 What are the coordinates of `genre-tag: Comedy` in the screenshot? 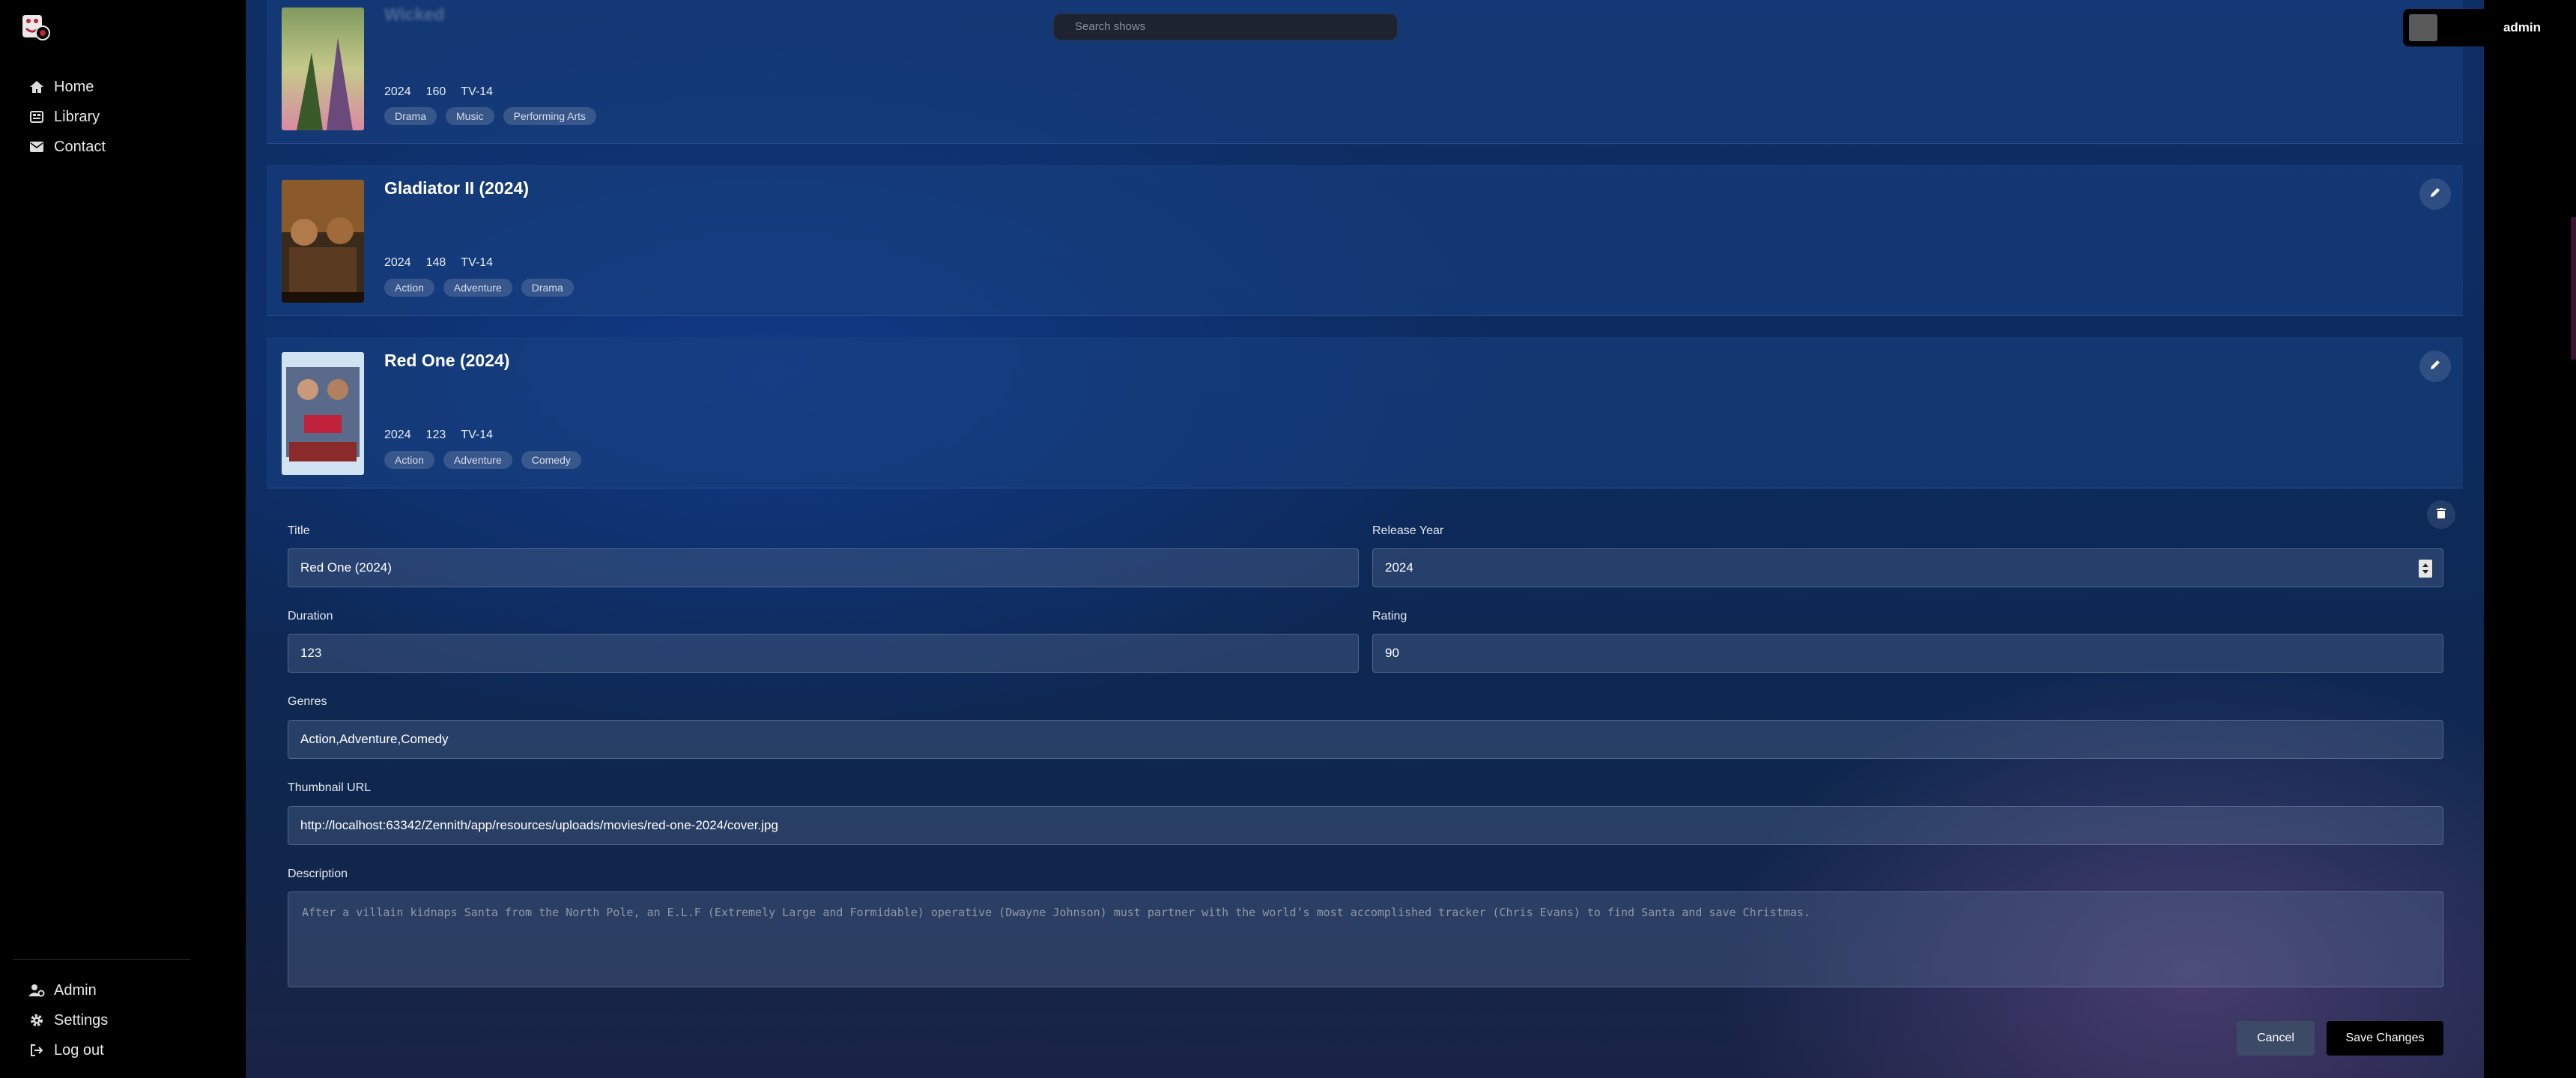 It's located at (551, 460).